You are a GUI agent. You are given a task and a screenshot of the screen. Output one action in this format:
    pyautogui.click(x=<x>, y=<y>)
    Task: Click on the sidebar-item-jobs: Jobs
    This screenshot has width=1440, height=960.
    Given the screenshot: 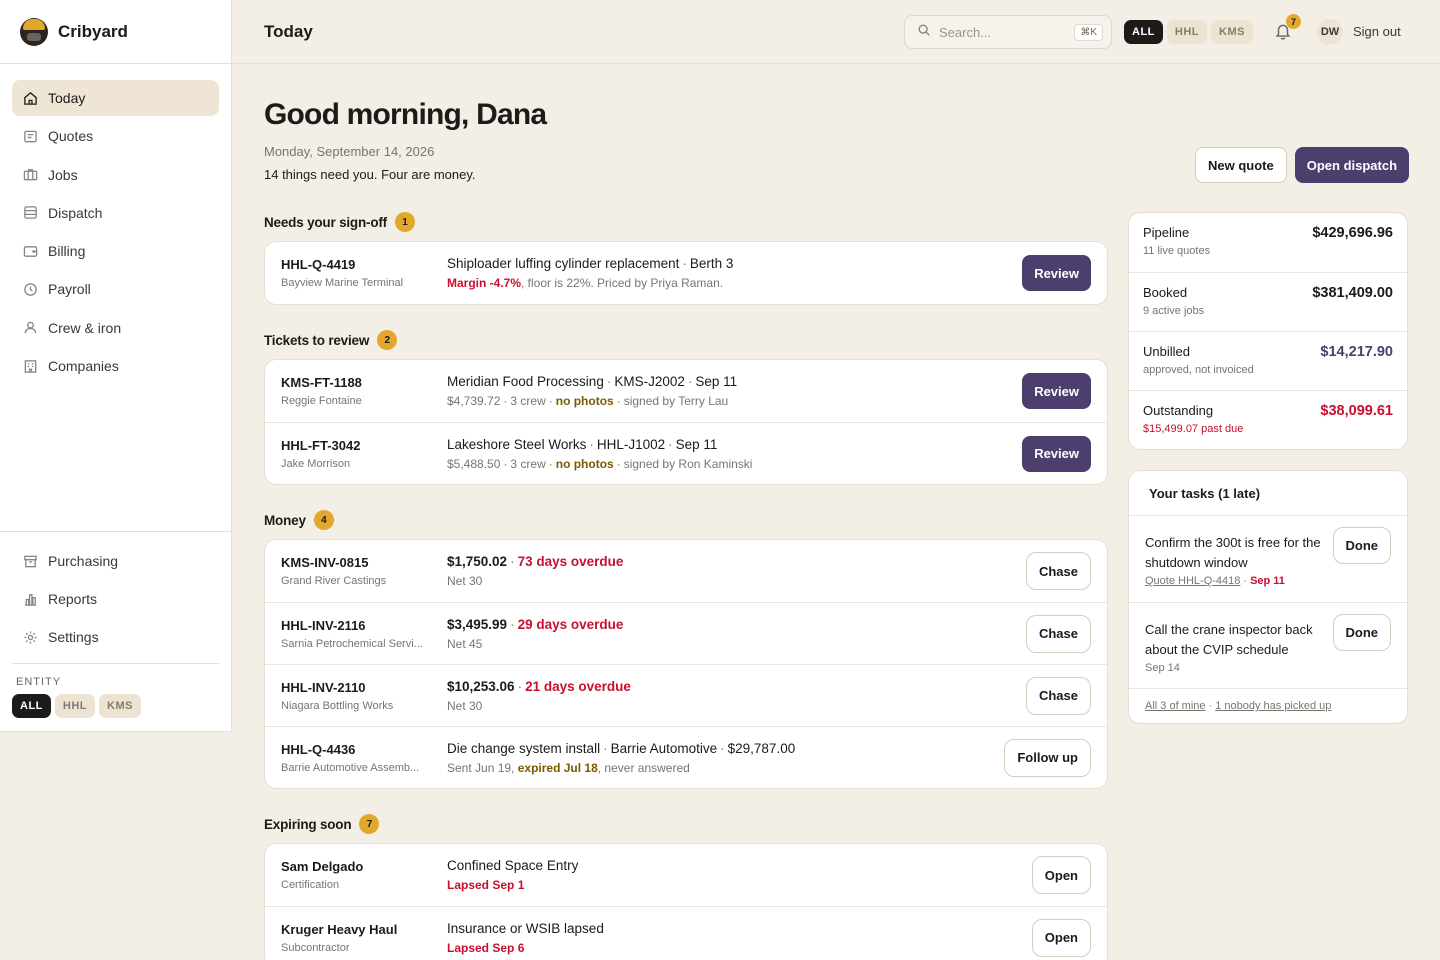 What is the action you would take?
    pyautogui.click(x=115, y=175)
    